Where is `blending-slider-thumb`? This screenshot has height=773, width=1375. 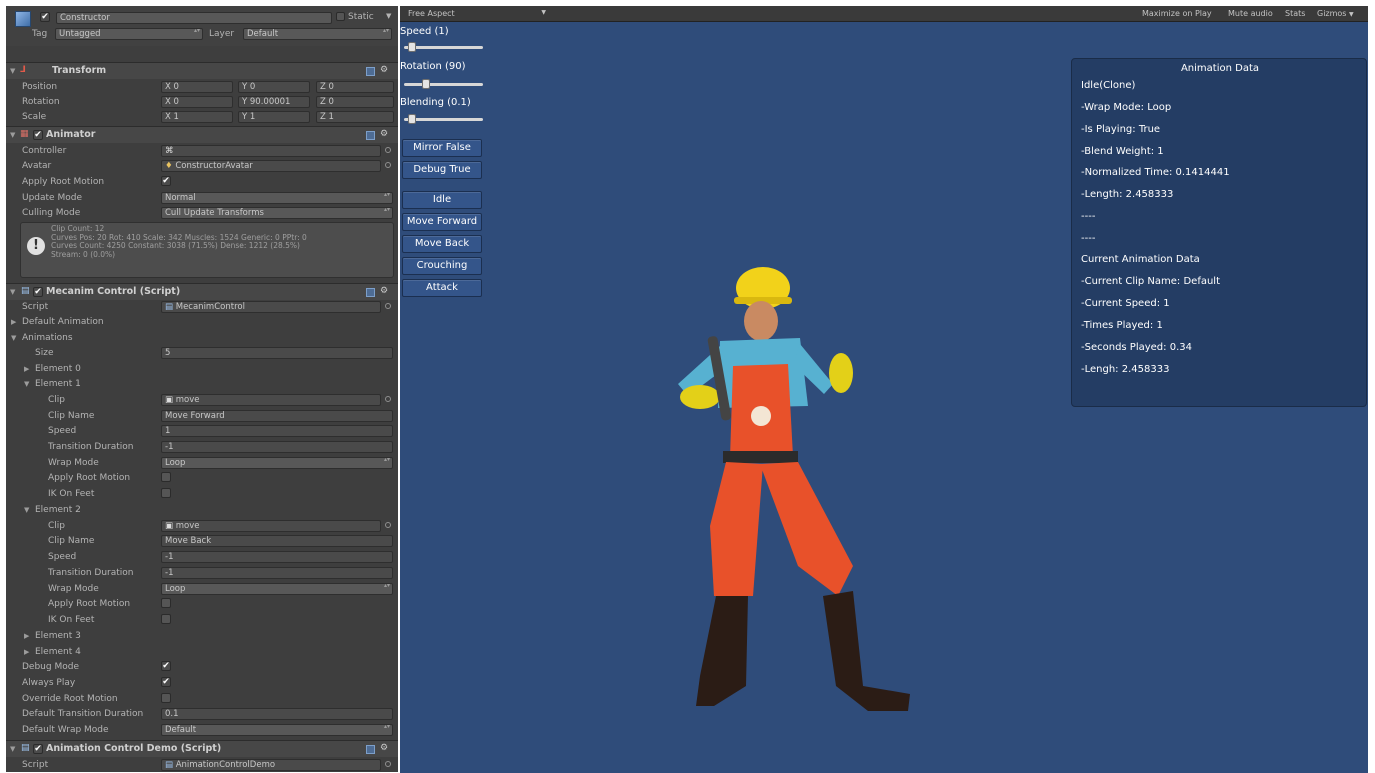 blending-slider-thumb is located at coordinates (412, 119).